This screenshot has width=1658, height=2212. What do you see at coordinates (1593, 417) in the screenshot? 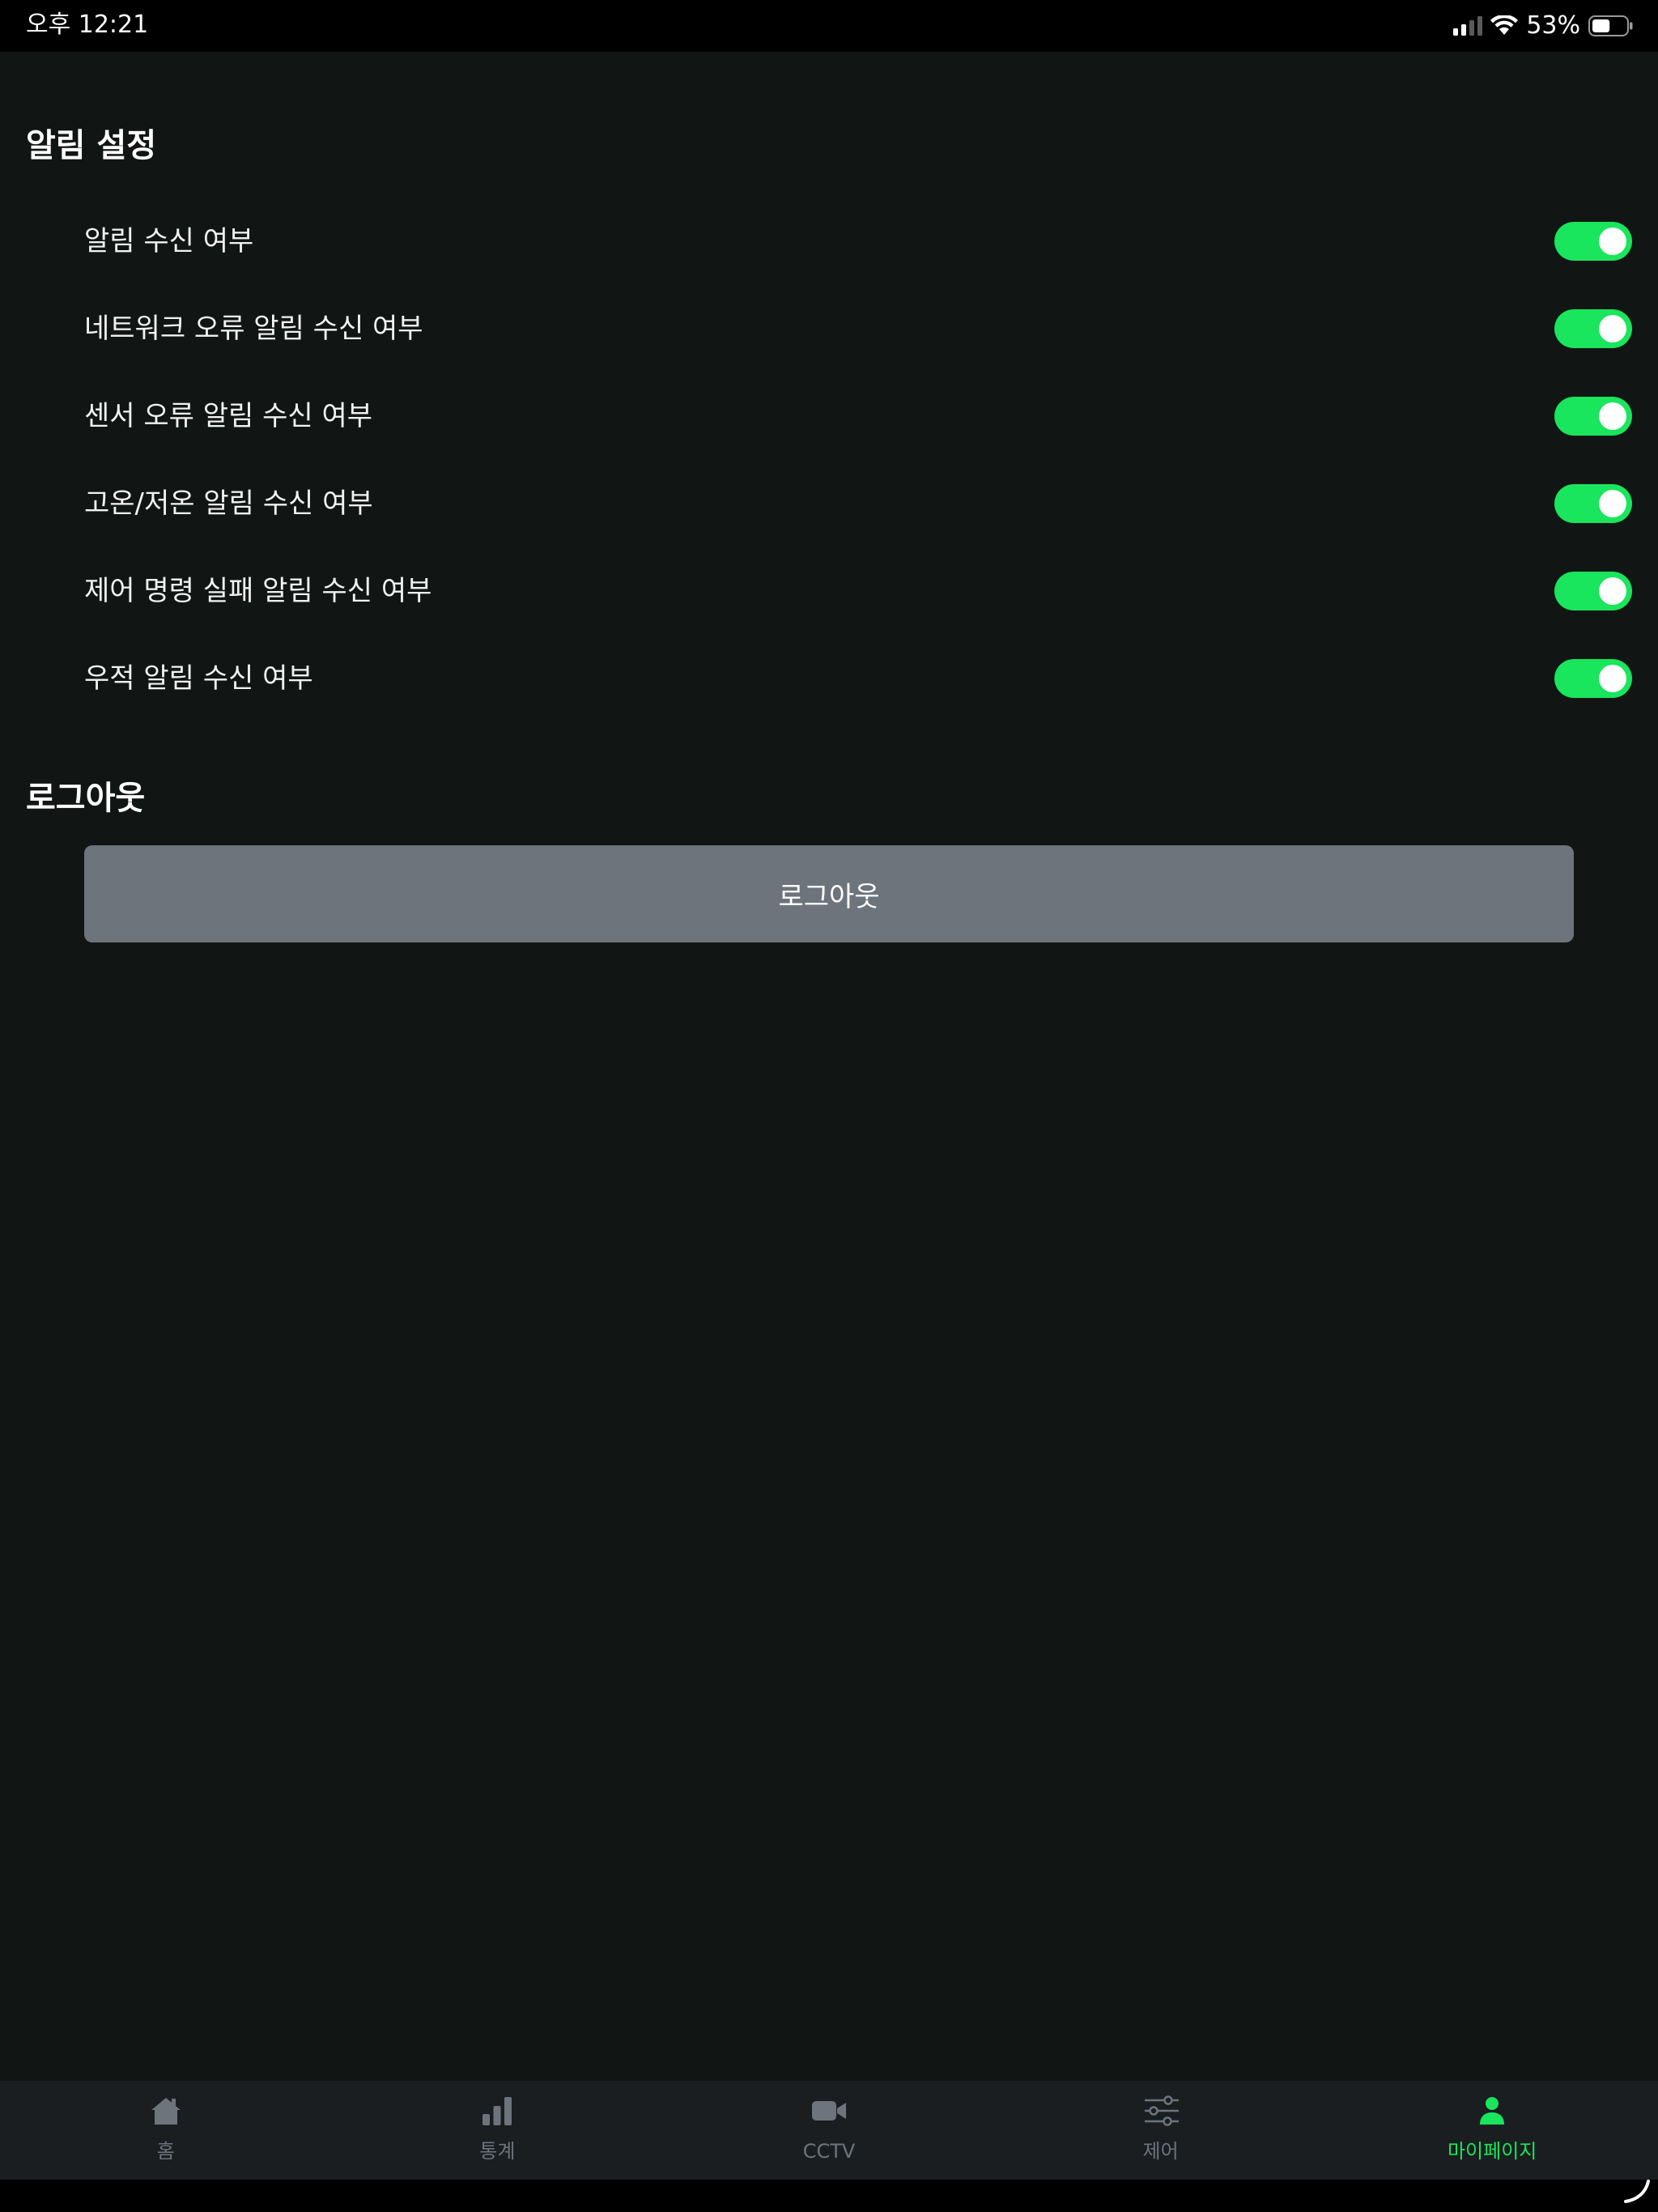
I see `sensor-error-toggle-switch` at bounding box center [1593, 417].